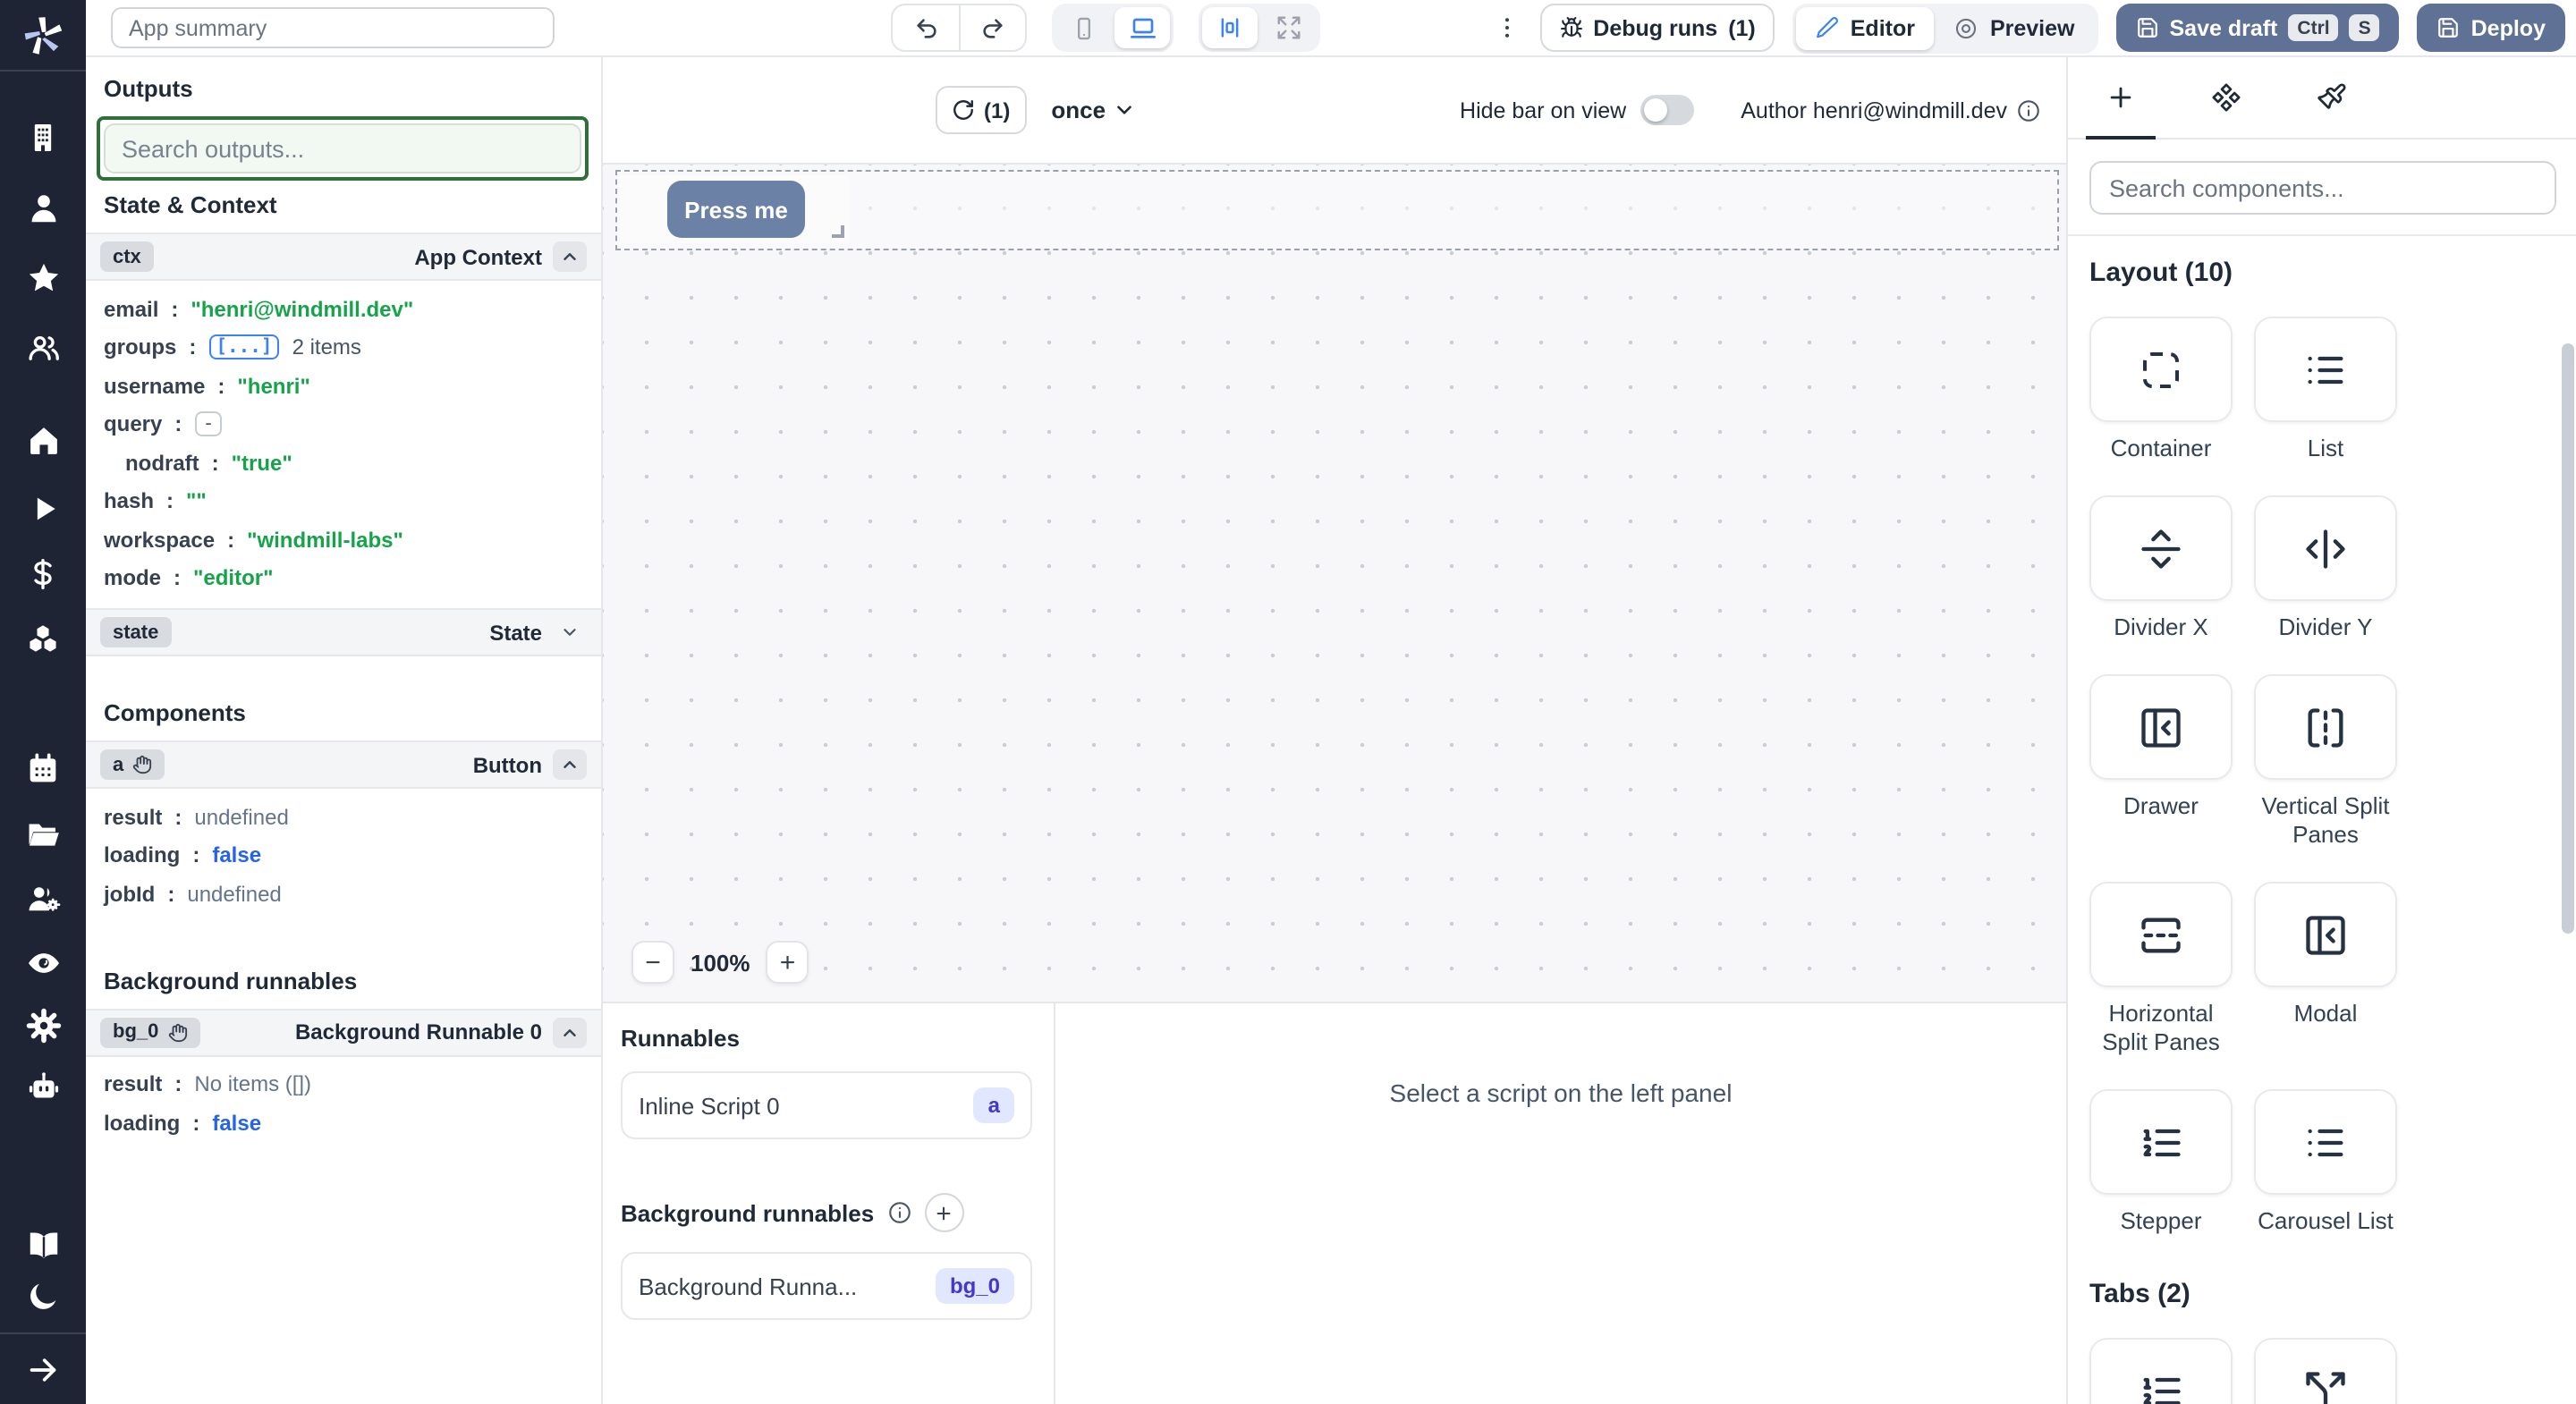 This screenshot has height=1404, width=2576. I want to click on tabs-components-grid, so click(2322, 1371).